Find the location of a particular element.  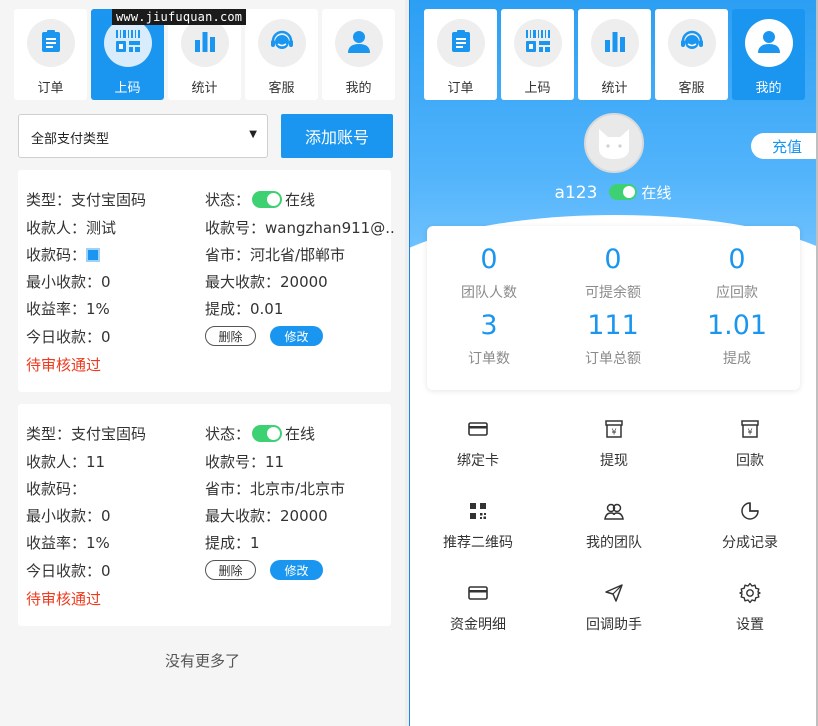

menu-label: 绑定卡 is located at coordinates (478, 461).